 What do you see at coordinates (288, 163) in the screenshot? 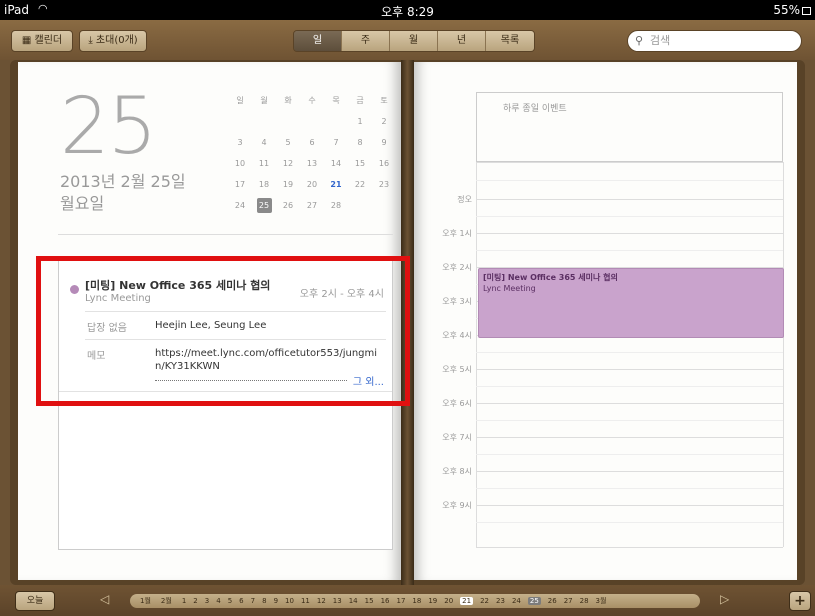
I see `mini-day: 12` at bounding box center [288, 163].